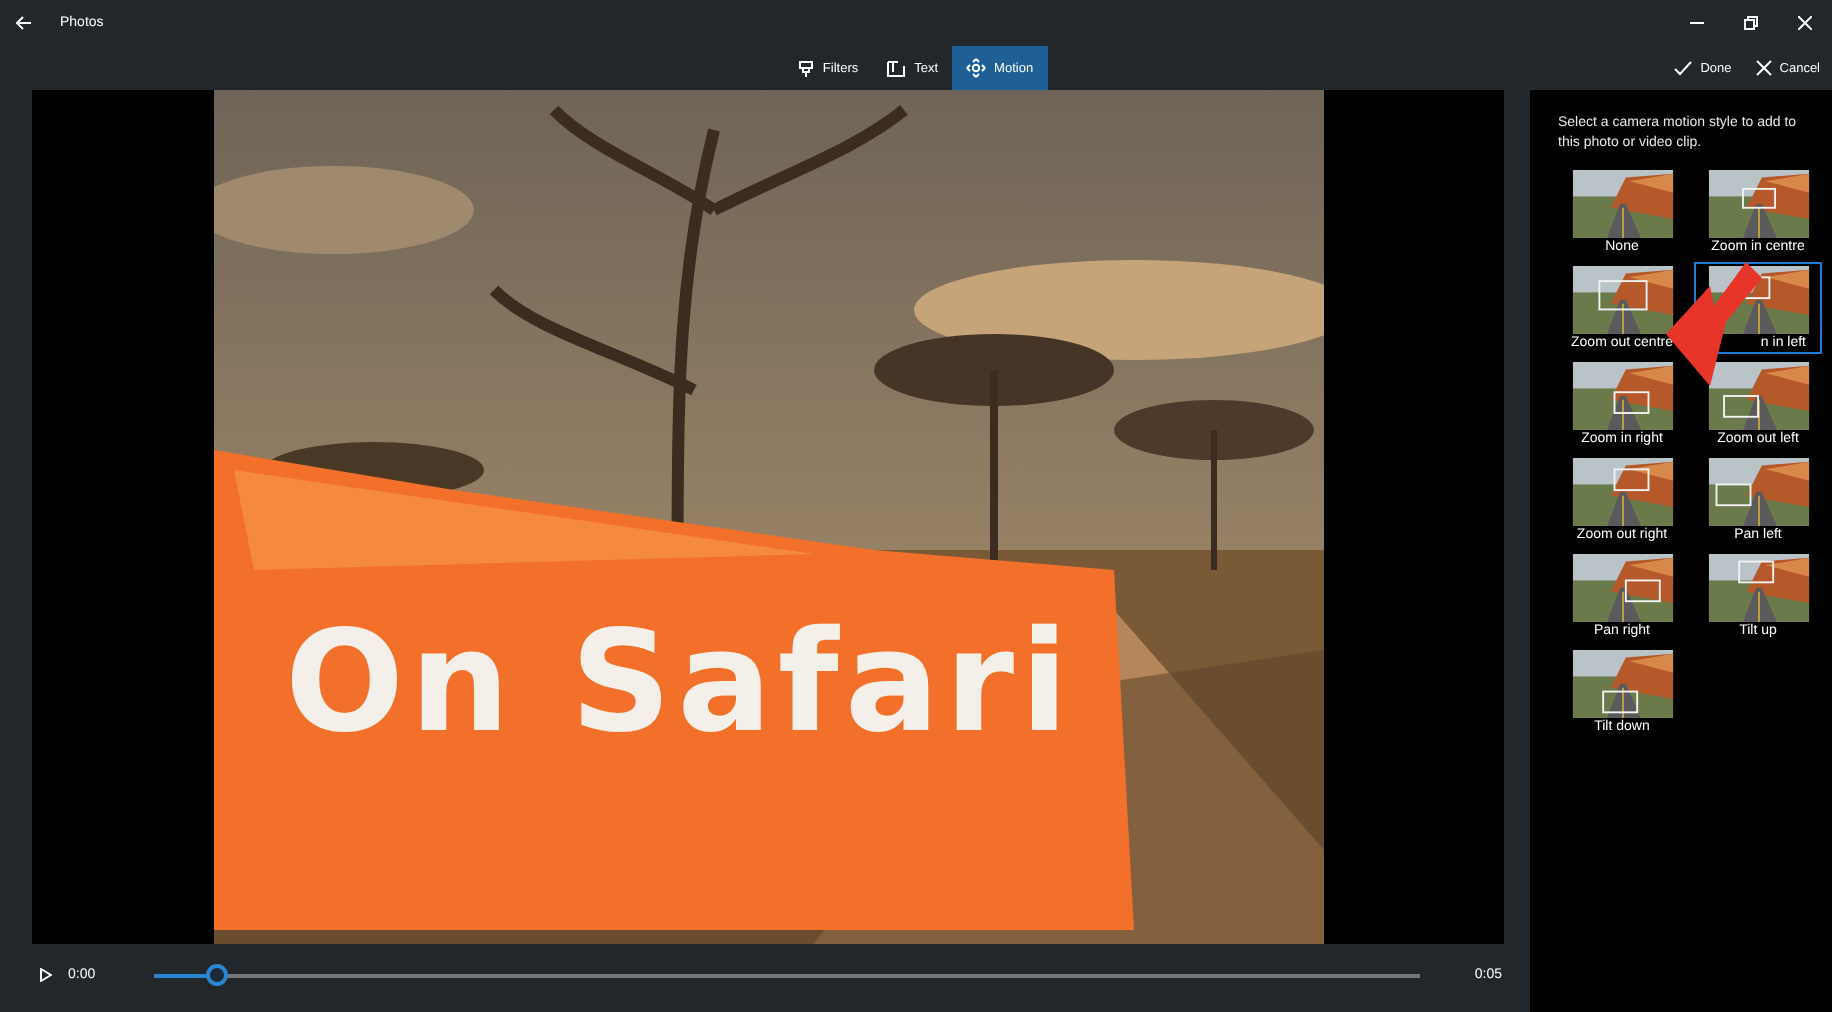  I want to click on back-arrow-icon, so click(24, 23).